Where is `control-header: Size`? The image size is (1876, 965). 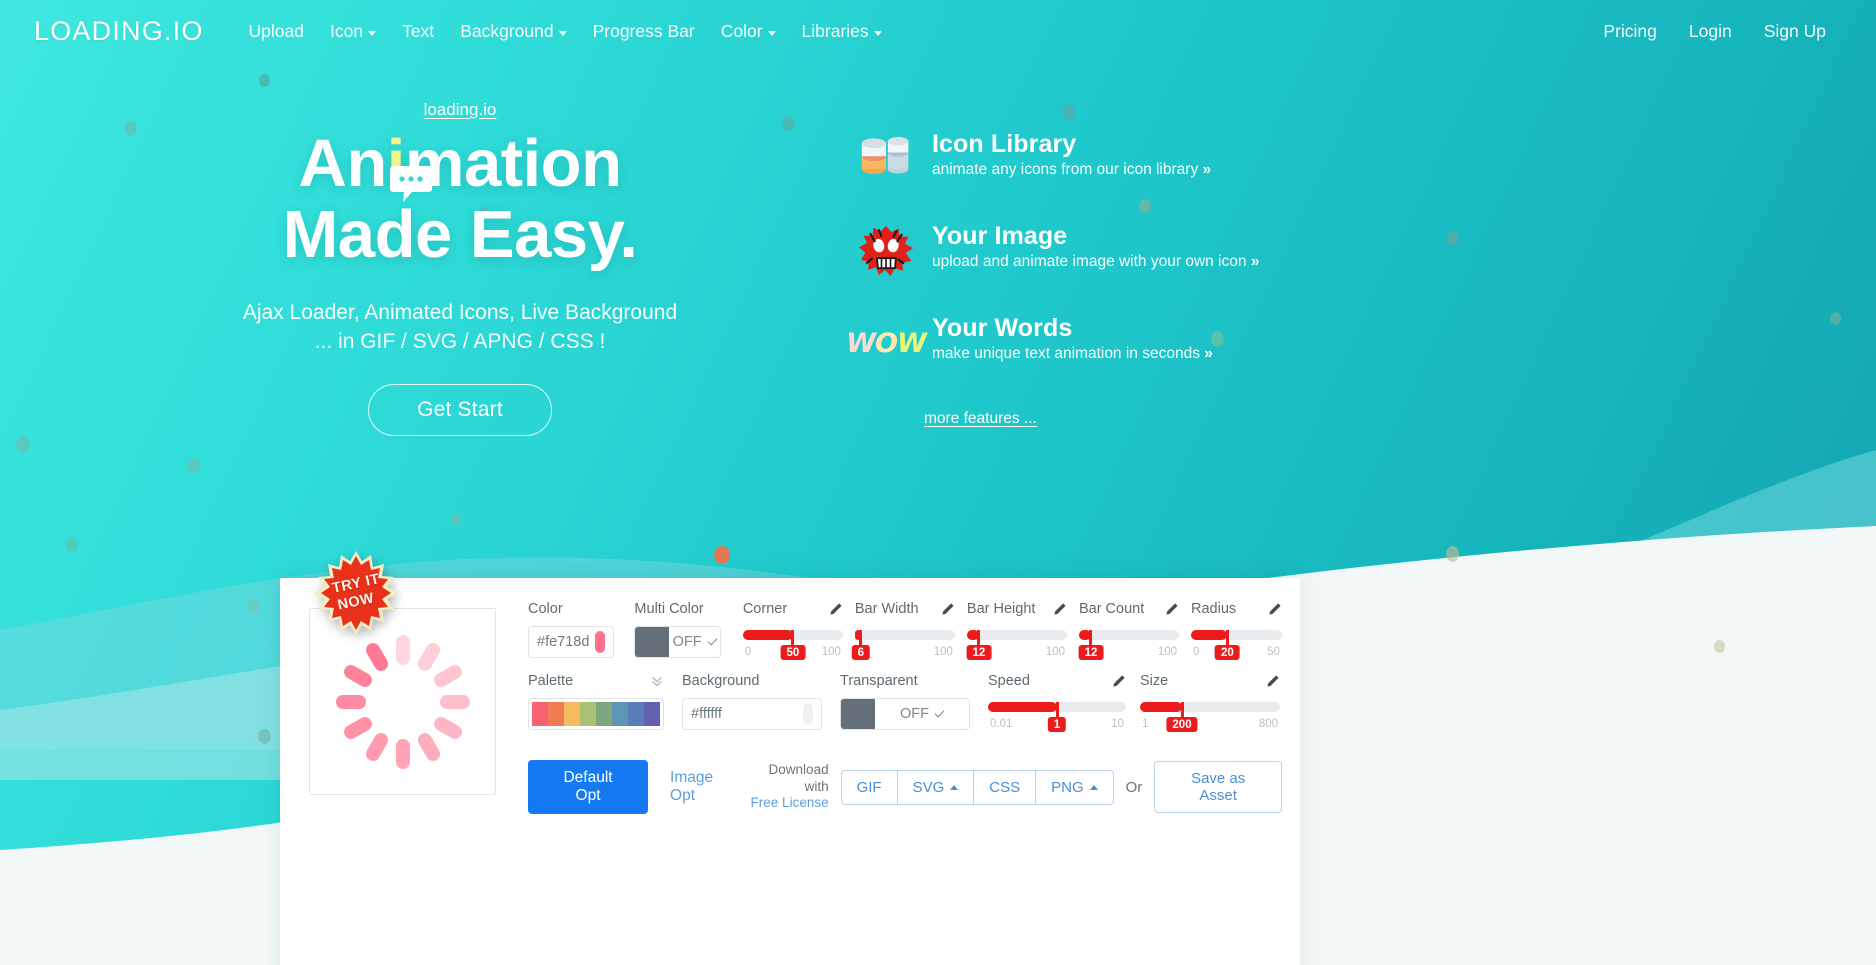
control-header: Size is located at coordinates (1210, 681).